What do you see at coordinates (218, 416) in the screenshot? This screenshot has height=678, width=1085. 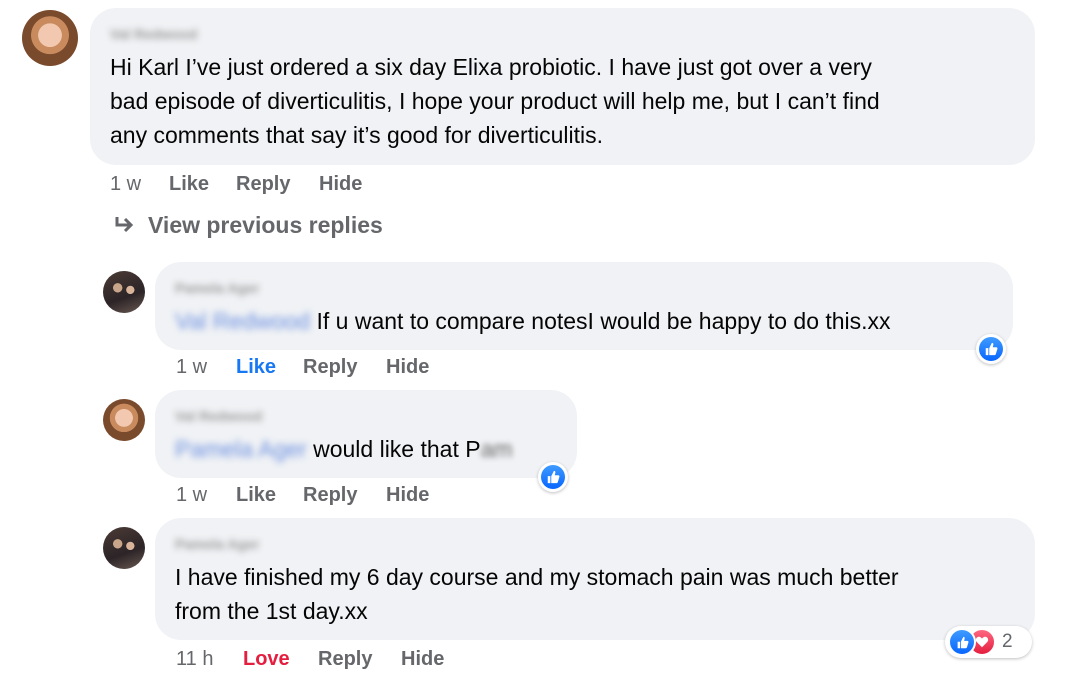 I see `reply-author: Val Redwood` at bounding box center [218, 416].